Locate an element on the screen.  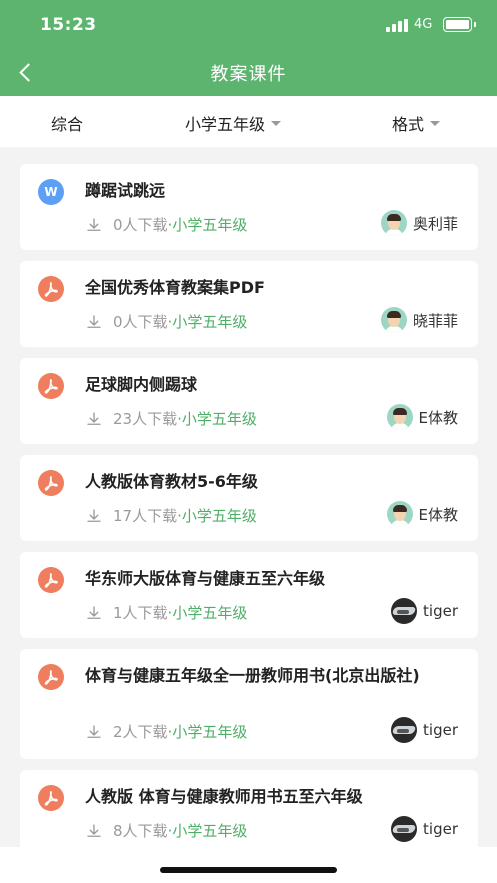
item-meta: 1人下载 ·小学五年级 is located at coordinates (166, 612).